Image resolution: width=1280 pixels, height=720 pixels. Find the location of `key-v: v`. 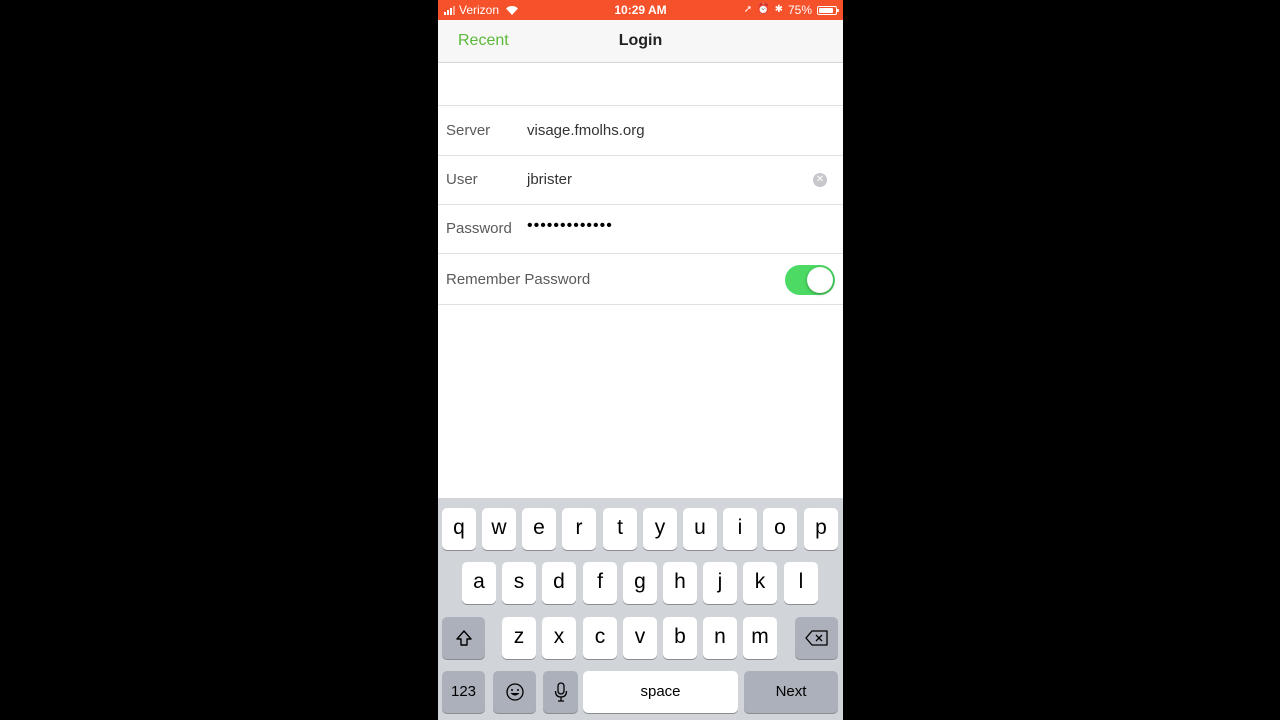

key-v: v is located at coordinates (640, 638).